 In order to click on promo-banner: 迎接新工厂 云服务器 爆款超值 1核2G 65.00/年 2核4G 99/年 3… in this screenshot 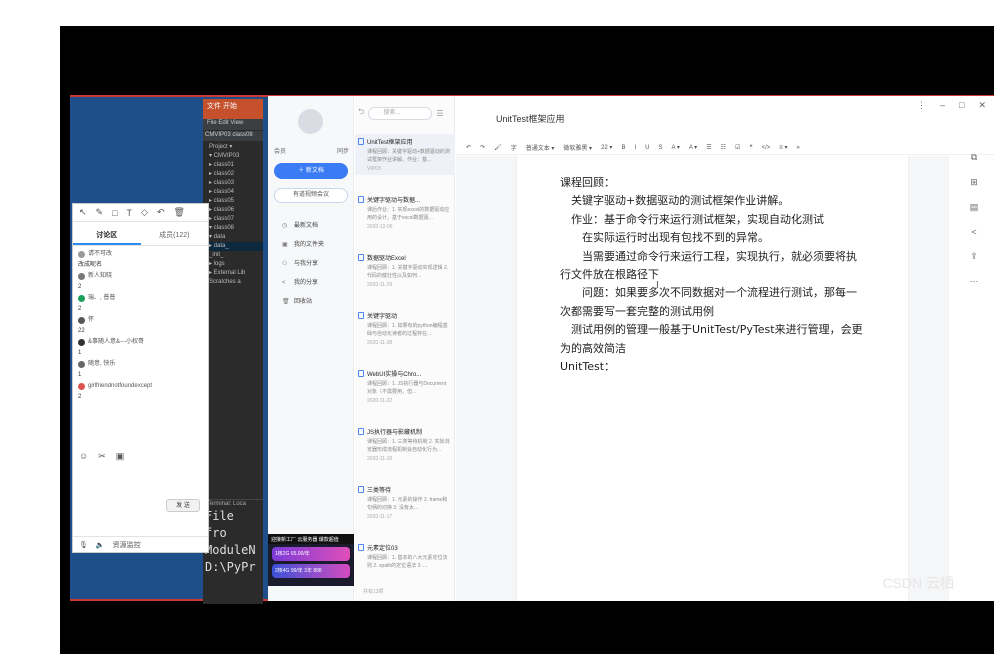, I will do `click(311, 560)`.